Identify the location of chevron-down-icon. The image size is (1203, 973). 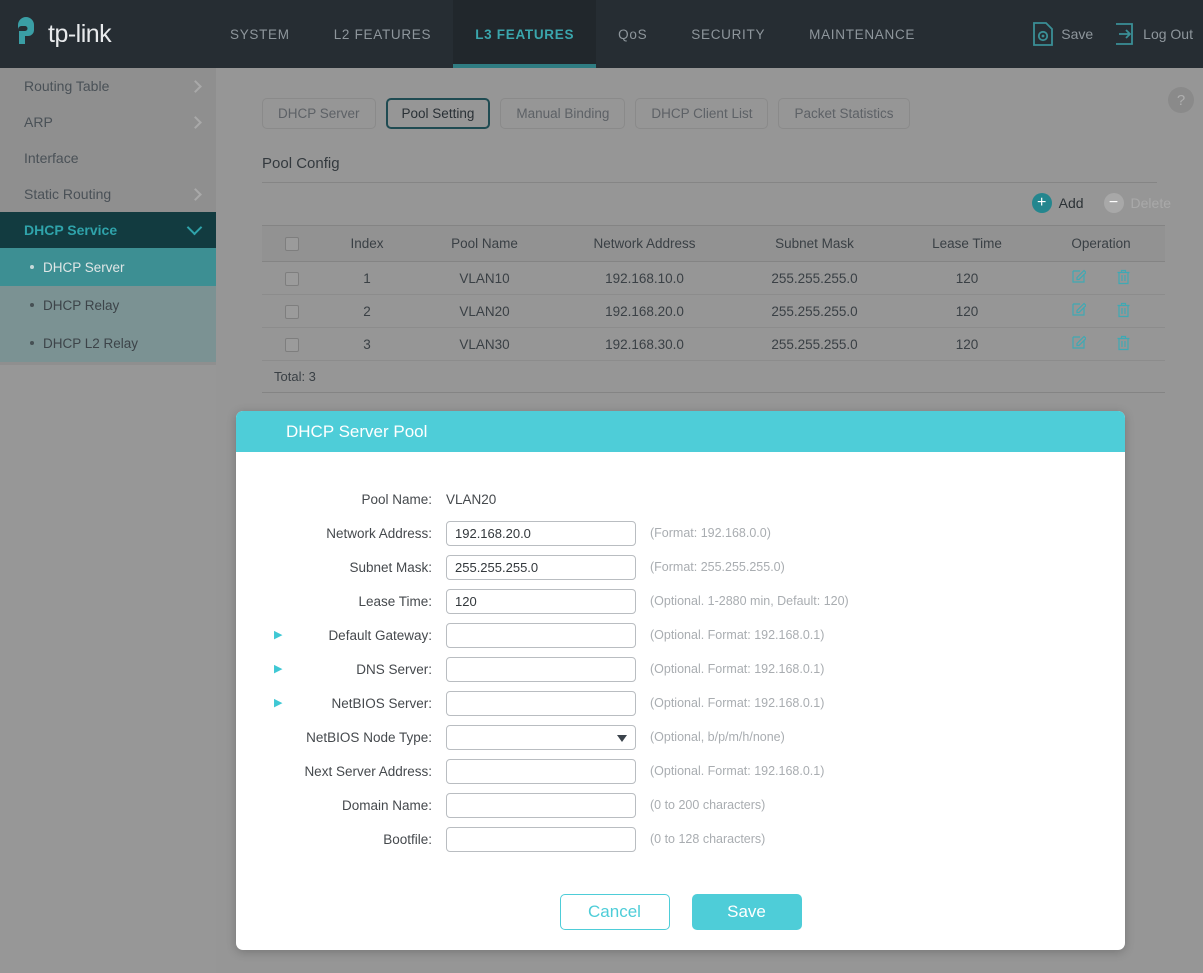
(194, 227).